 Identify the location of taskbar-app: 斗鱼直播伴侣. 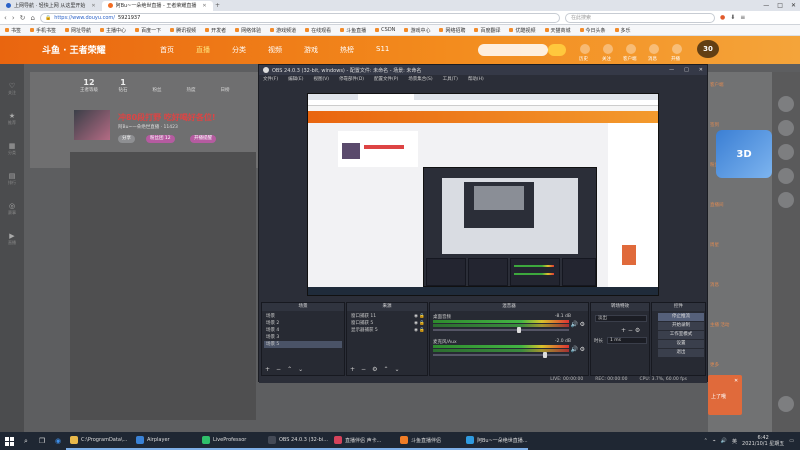
(429, 441).